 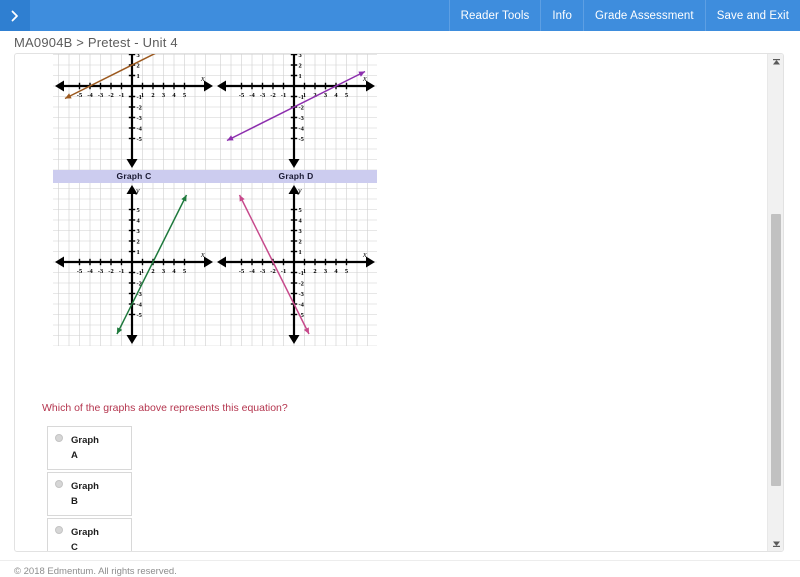 I want to click on expand-sidebar-button, so click(x=15, y=15).